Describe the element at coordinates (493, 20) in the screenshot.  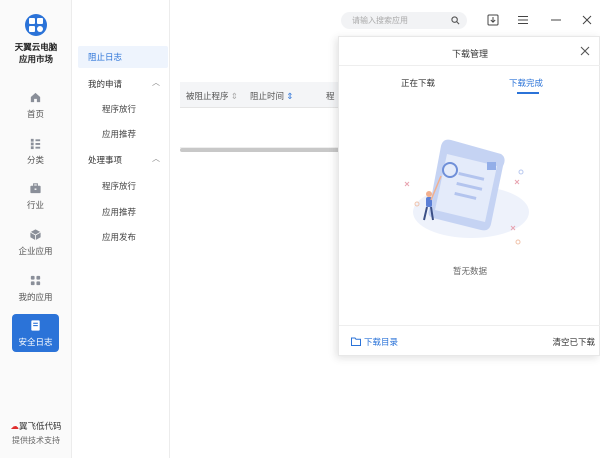
I see `download-icon` at that location.